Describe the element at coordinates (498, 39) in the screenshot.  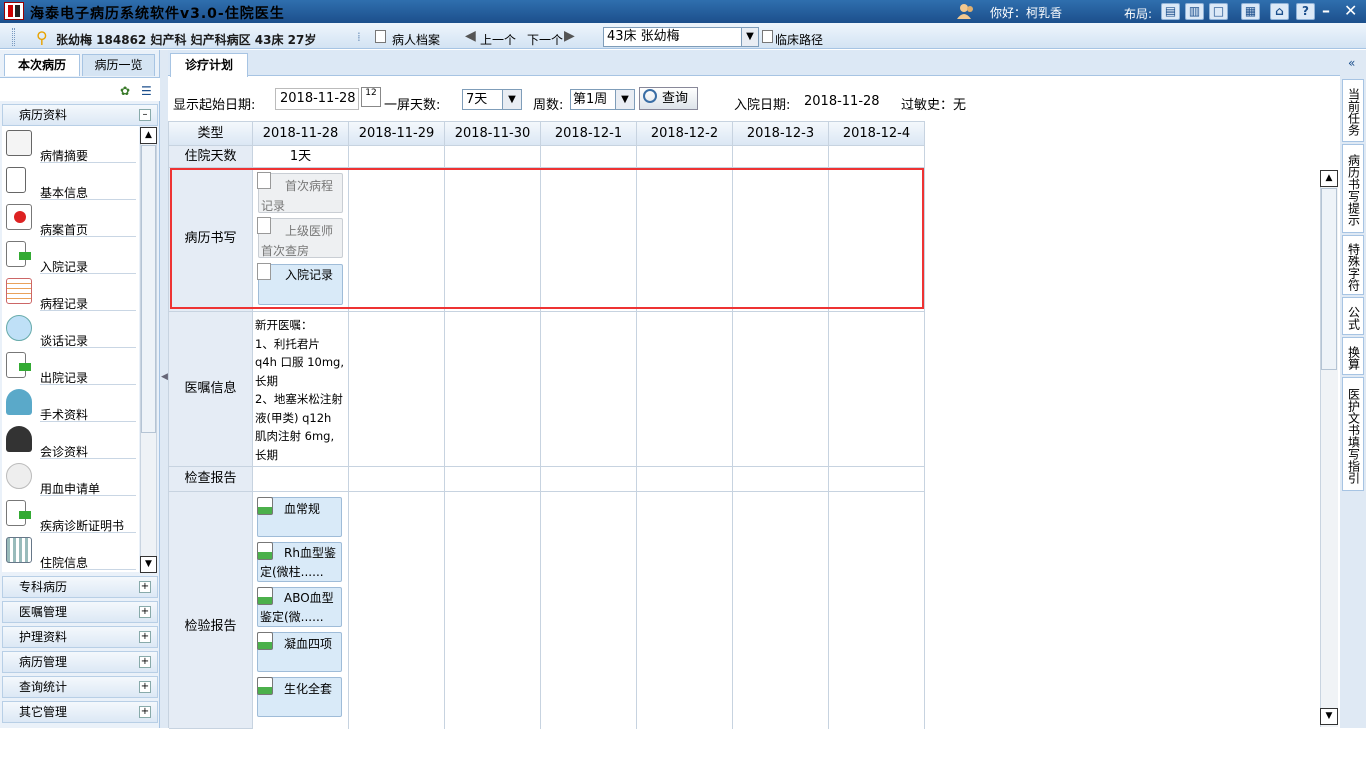
I see `prev-patient-link: 上一个` at that location.